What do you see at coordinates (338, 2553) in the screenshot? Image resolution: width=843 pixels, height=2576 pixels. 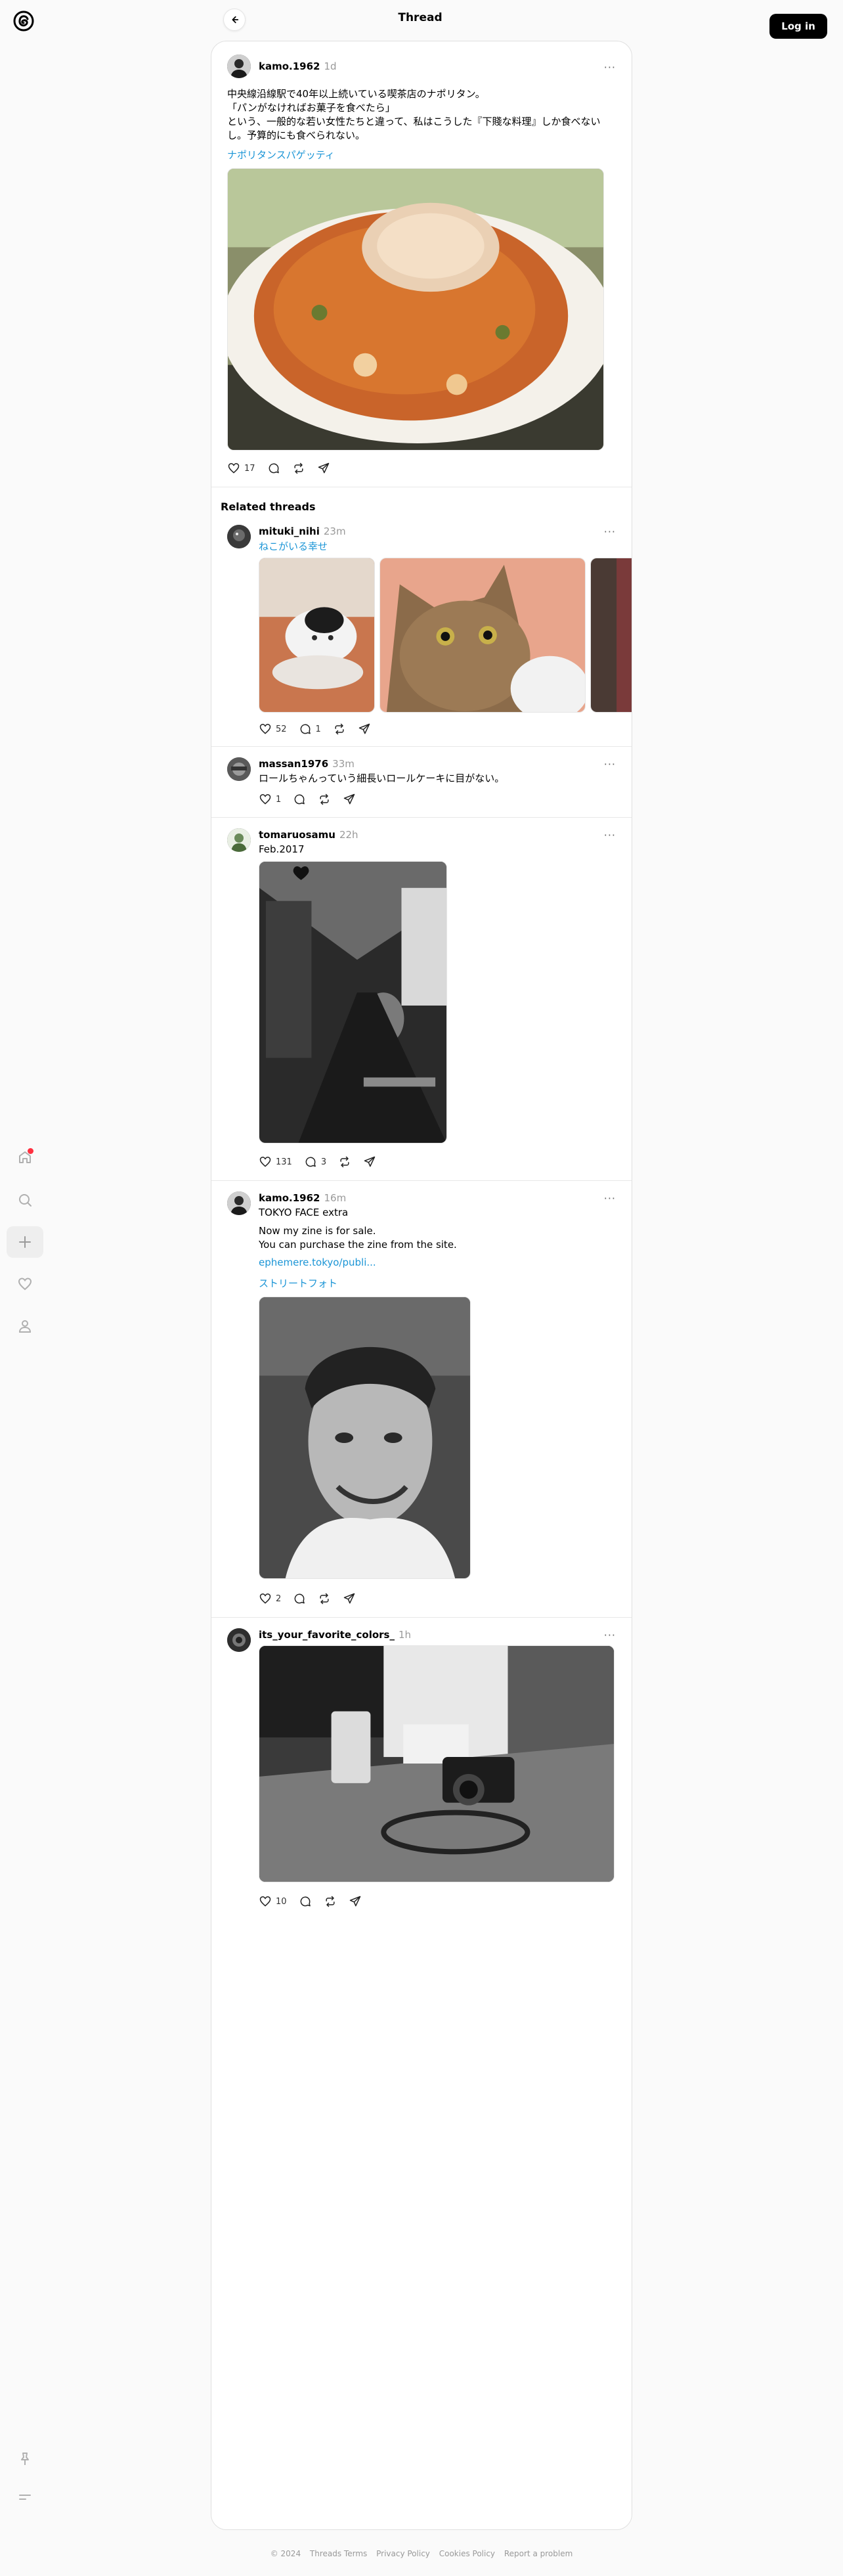 I see `footer-link-terms: Threads Terms` at bounding box center [338, 2553].